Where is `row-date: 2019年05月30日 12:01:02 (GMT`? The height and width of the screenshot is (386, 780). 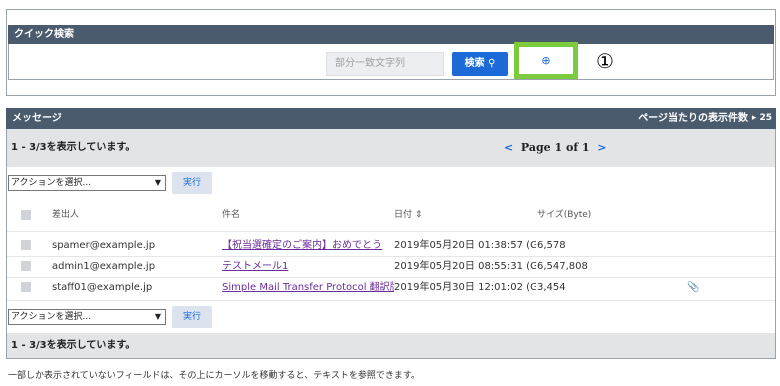 row-date: 2019年05月30日 12:01:02 (GMT is located at coordinates (465, 287).